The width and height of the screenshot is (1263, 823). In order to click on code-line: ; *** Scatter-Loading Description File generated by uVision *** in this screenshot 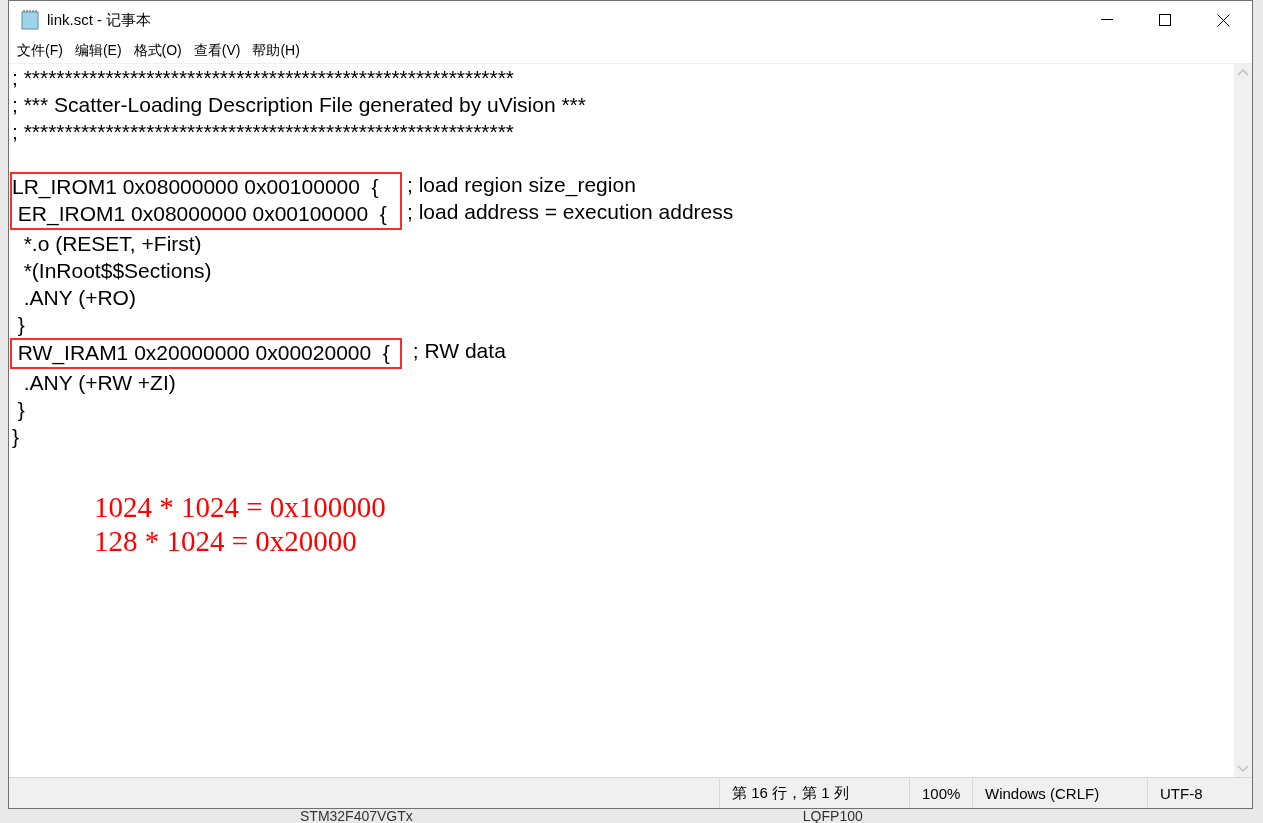, I will do `click(299, 105)`.